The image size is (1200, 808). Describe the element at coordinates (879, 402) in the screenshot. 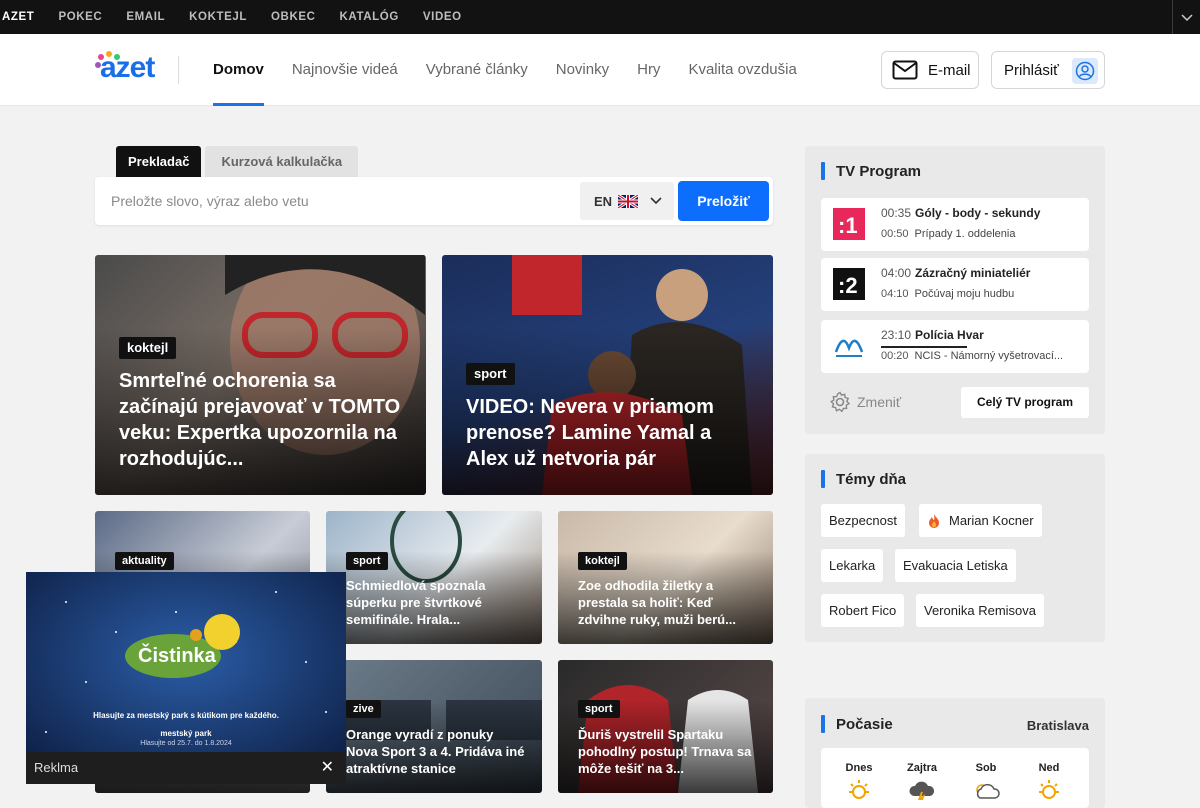

I see `tv-change-label: Zmeniť` at that location.